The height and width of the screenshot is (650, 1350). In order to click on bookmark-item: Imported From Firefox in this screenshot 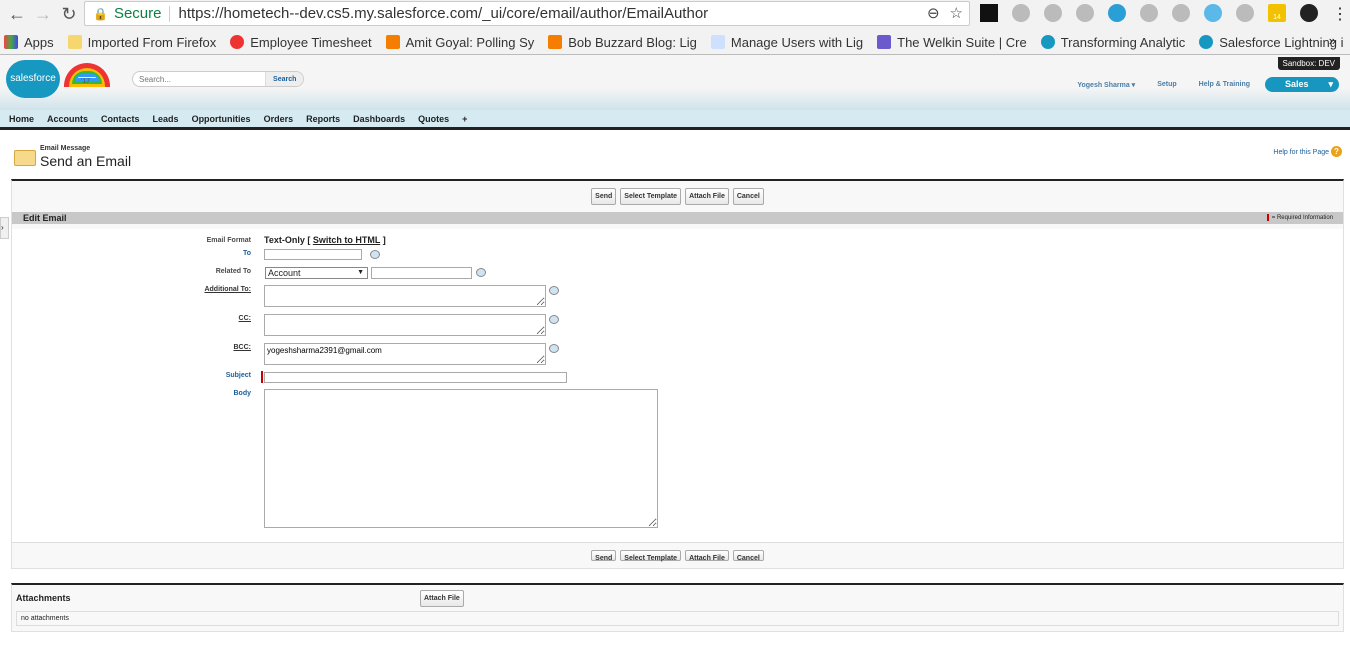, I will do `click(141, 42)`.